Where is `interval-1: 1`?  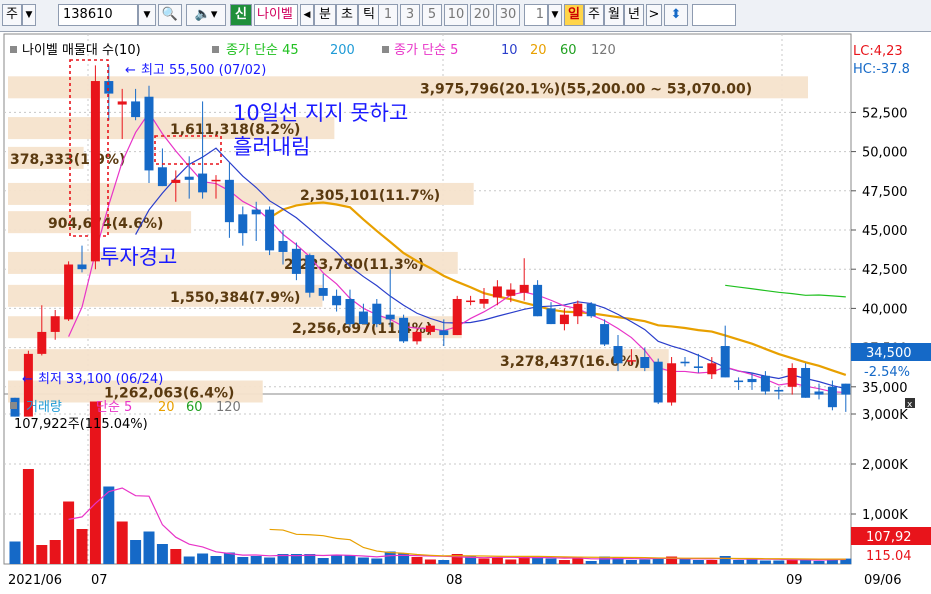
interval-1: 1 is located at coordinates (388, 15).